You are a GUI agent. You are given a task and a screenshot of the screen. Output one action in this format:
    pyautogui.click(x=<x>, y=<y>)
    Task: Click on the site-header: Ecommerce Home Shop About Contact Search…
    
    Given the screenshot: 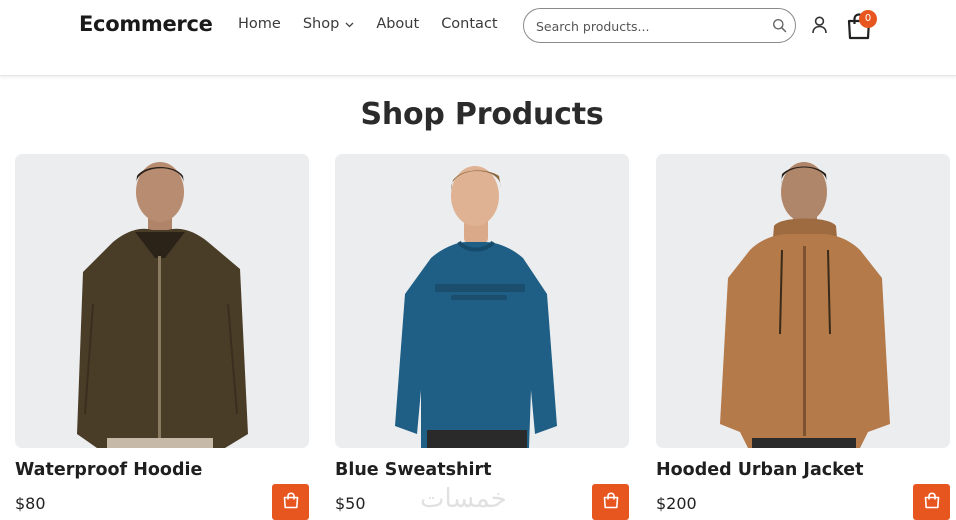 What is the action you would take?
    pyautogui.click(x=478, y=38)
    